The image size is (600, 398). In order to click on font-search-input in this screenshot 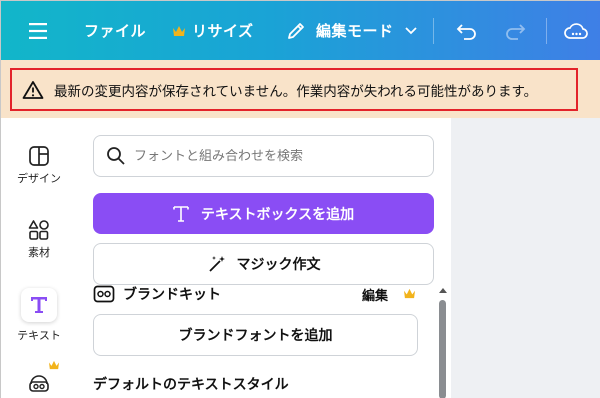, I will do `click(274, 156)`.